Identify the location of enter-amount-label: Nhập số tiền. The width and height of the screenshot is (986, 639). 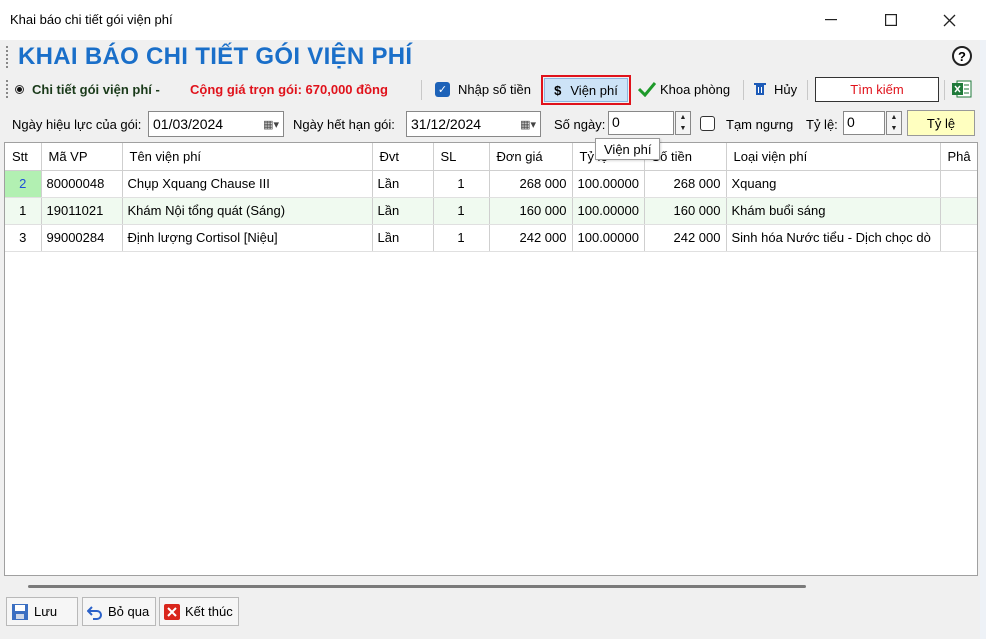
(494, 89).